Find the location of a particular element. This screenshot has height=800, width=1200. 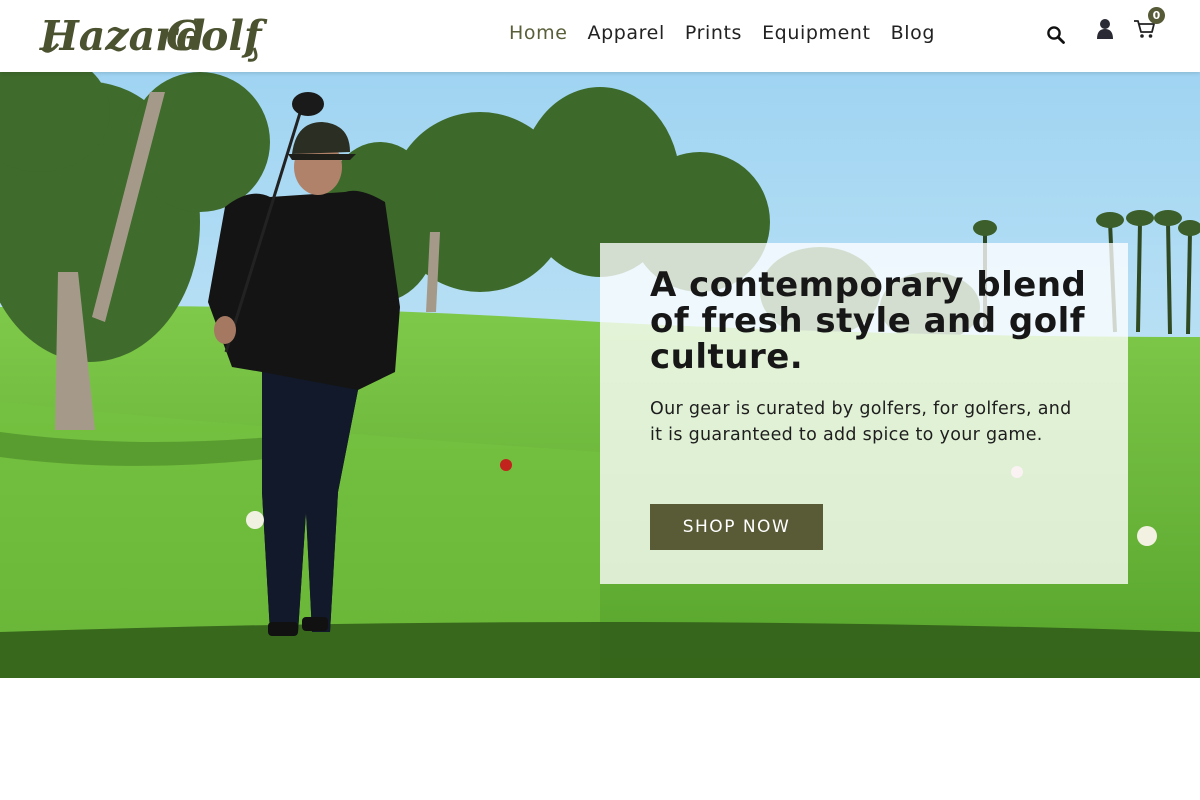

cart-count-badge: 0 is located at coordinates (1156, 15).